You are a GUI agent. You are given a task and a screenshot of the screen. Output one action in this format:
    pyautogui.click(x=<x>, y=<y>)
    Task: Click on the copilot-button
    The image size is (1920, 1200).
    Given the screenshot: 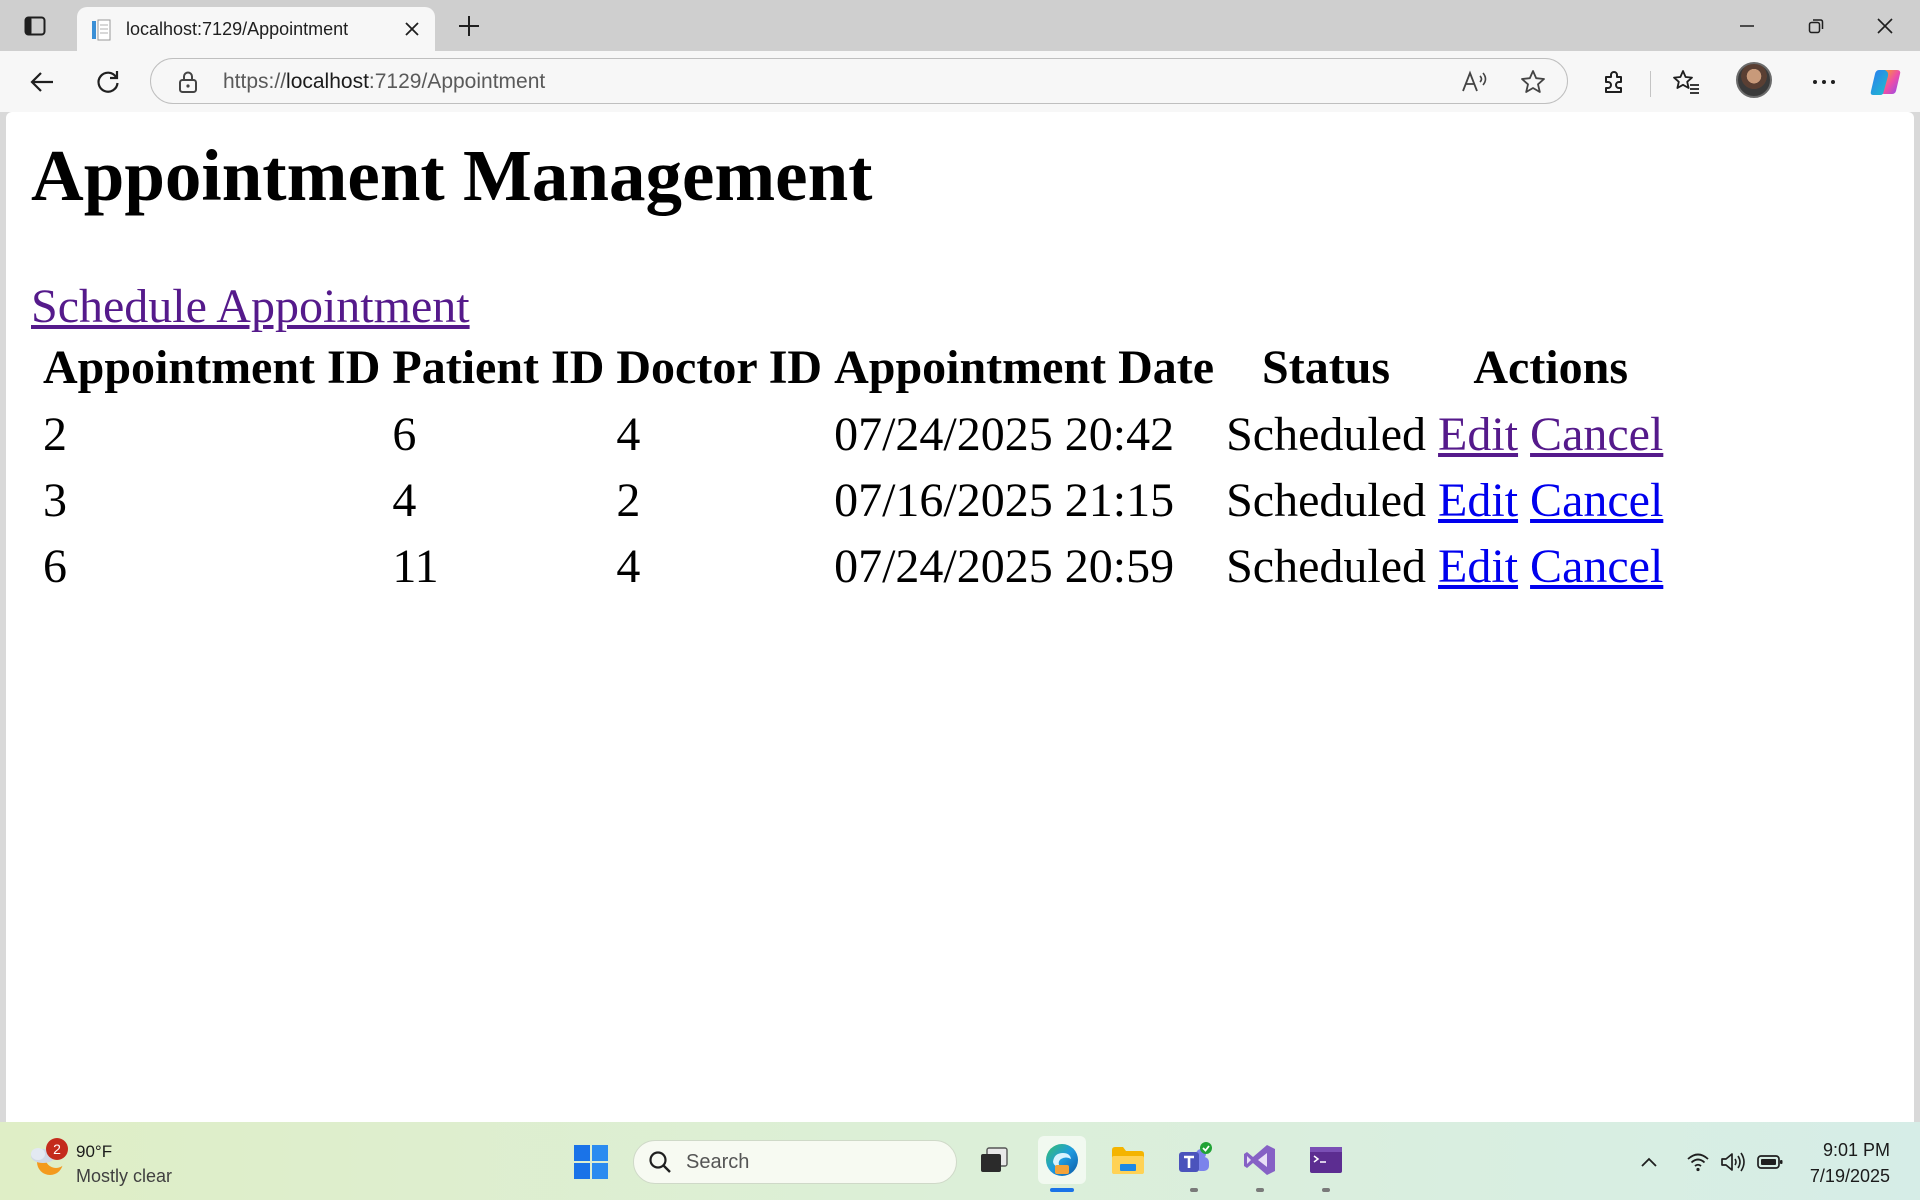 What is the action you would take?
    pyautogui.click(x=1886, y=82)
    